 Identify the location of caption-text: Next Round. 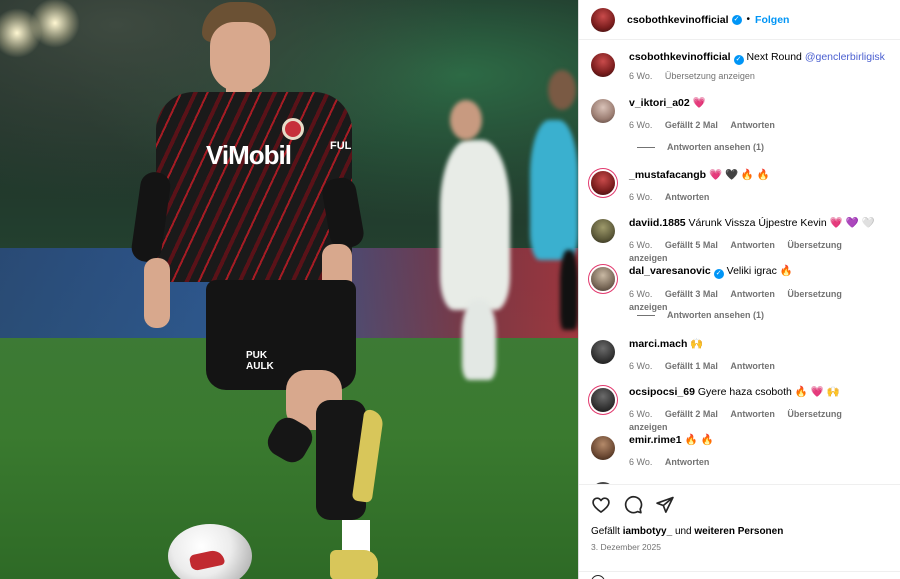
(774, 57).